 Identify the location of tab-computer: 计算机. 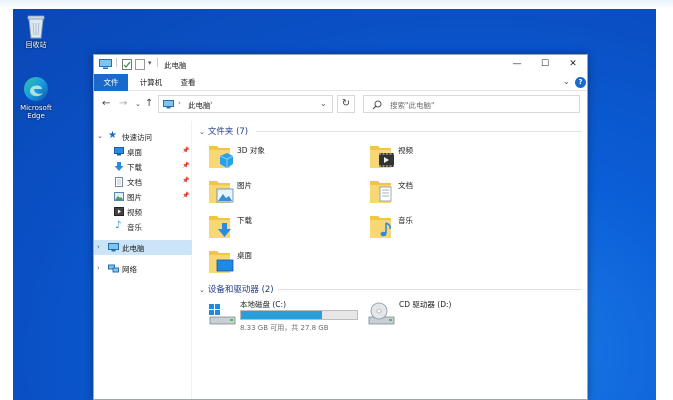
(151, 82).